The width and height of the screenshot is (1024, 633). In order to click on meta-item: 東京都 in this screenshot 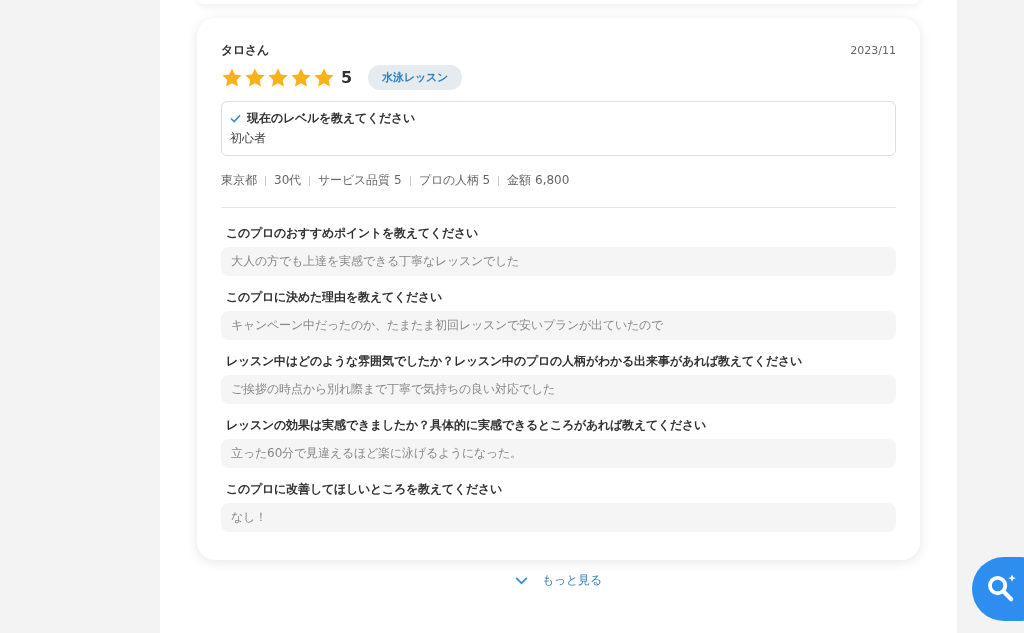, I will do `click(239, 180)`.